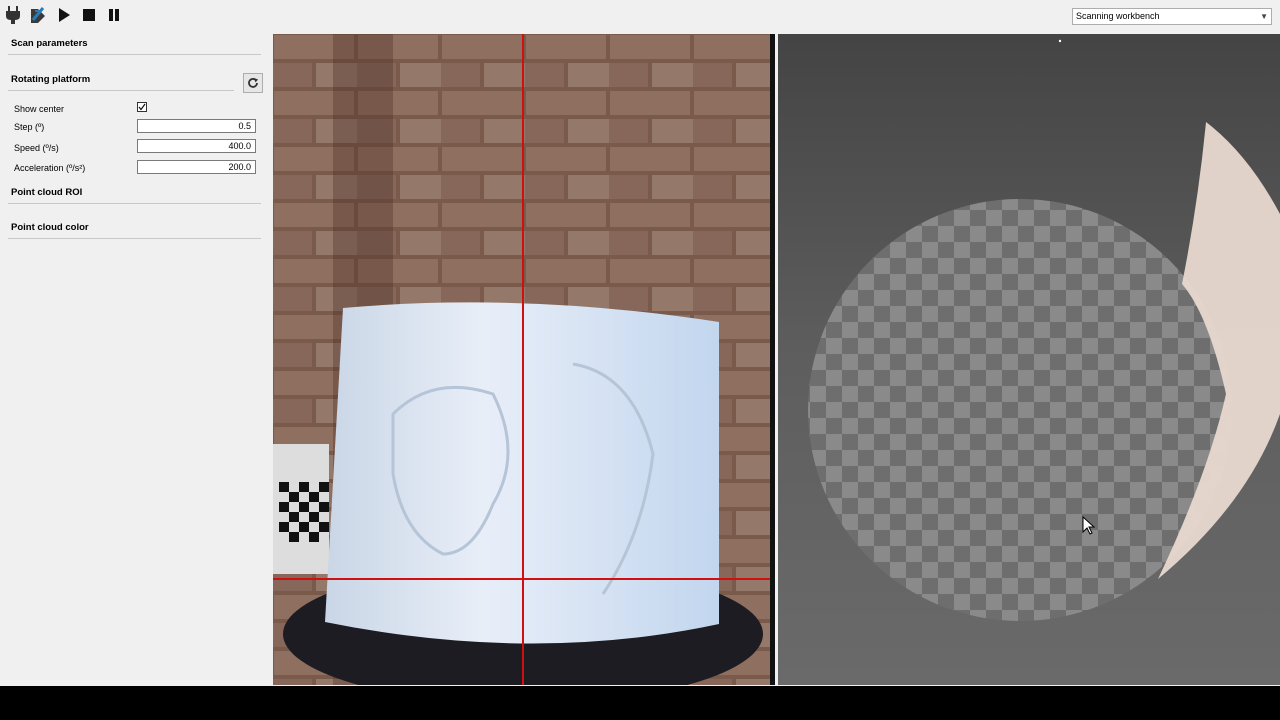 This screenshot has width=1280, height=720. What do you see at coordinates (640, 703) in the screenshot?
I see `taskbar` at bounding box center [640, 703].